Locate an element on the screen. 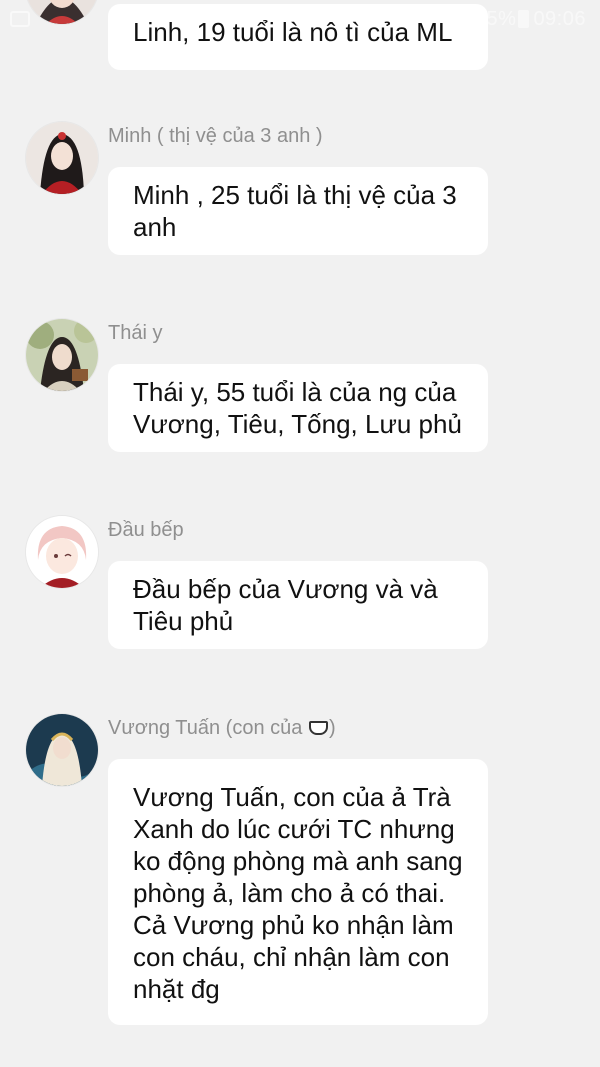  message-icon is located at coordinates (20, 19).